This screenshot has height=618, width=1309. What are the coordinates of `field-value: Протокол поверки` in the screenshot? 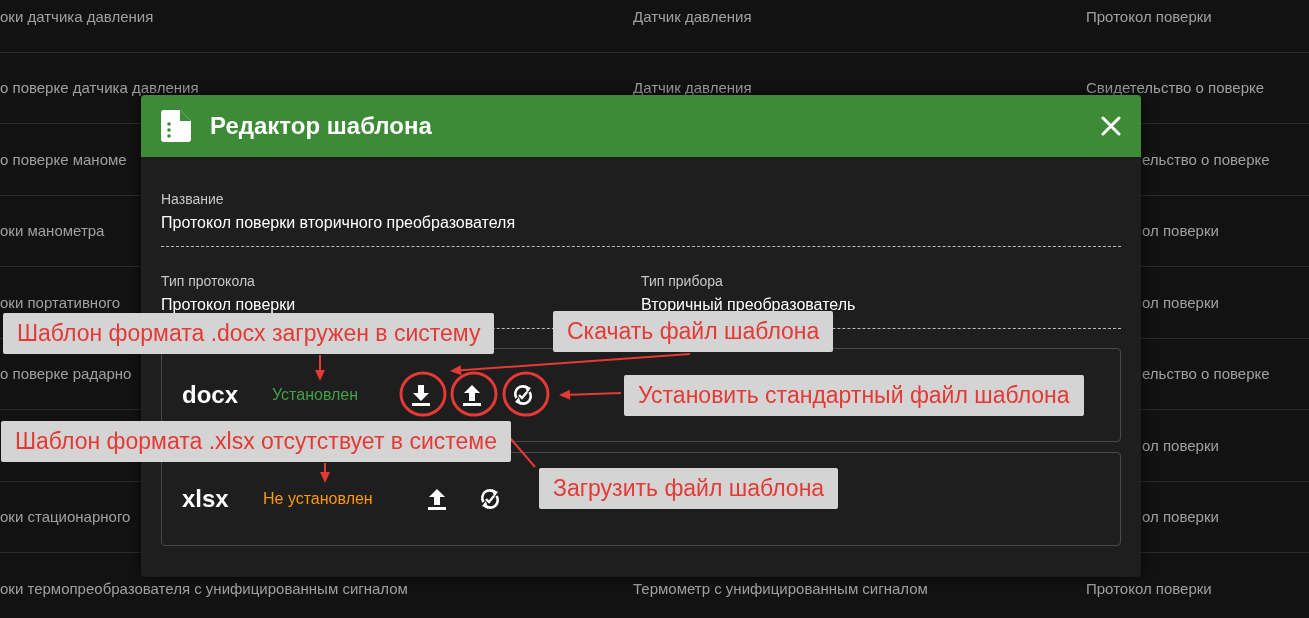 It's located at (228, 305).